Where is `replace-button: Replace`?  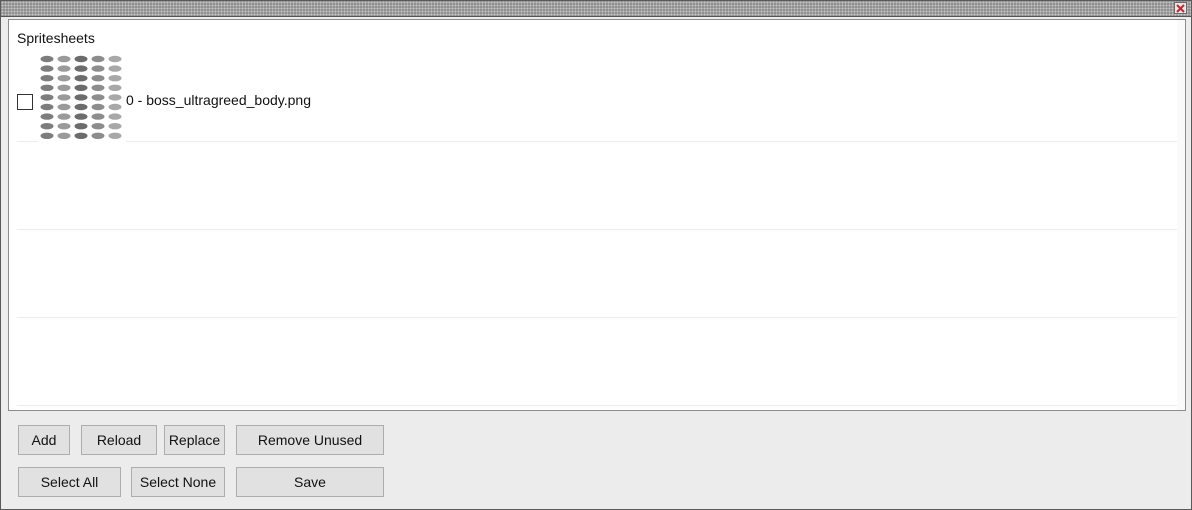 replace-button: Replace is located at coordinates (194, 440).